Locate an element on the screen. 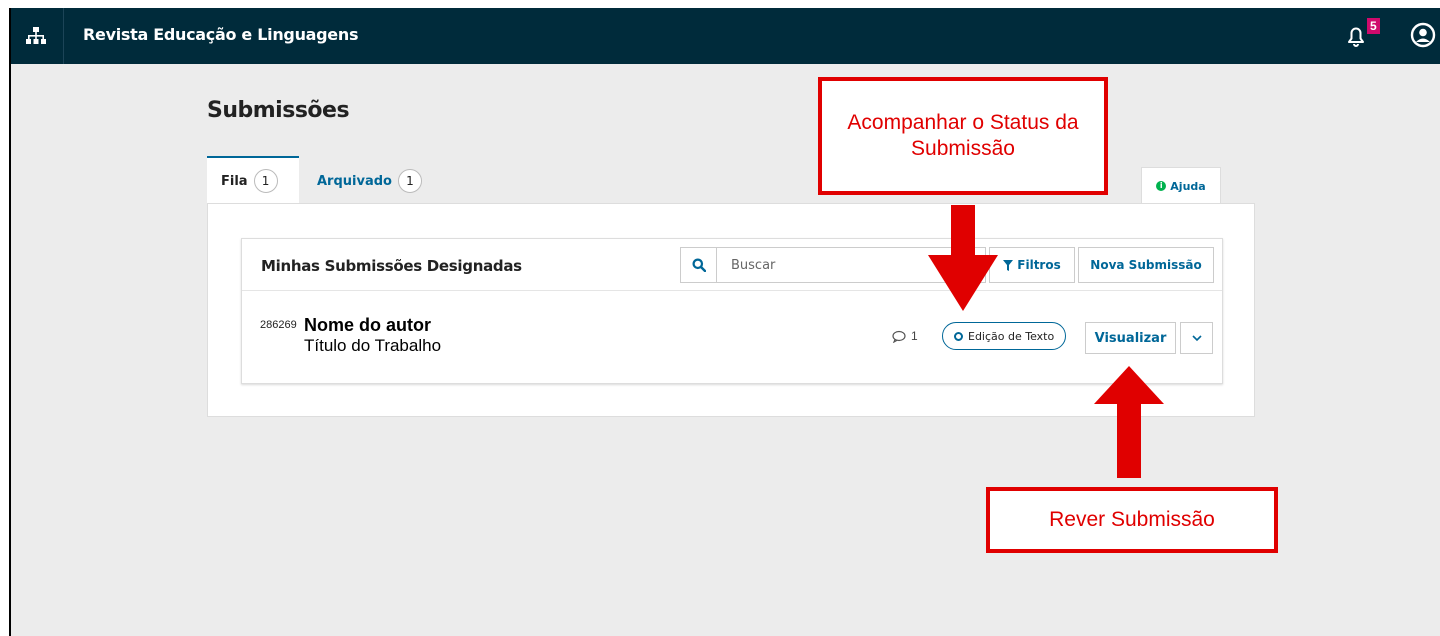 This screenshot has height=636, width=1440. comment-icon is located at coordinates (899, 336).